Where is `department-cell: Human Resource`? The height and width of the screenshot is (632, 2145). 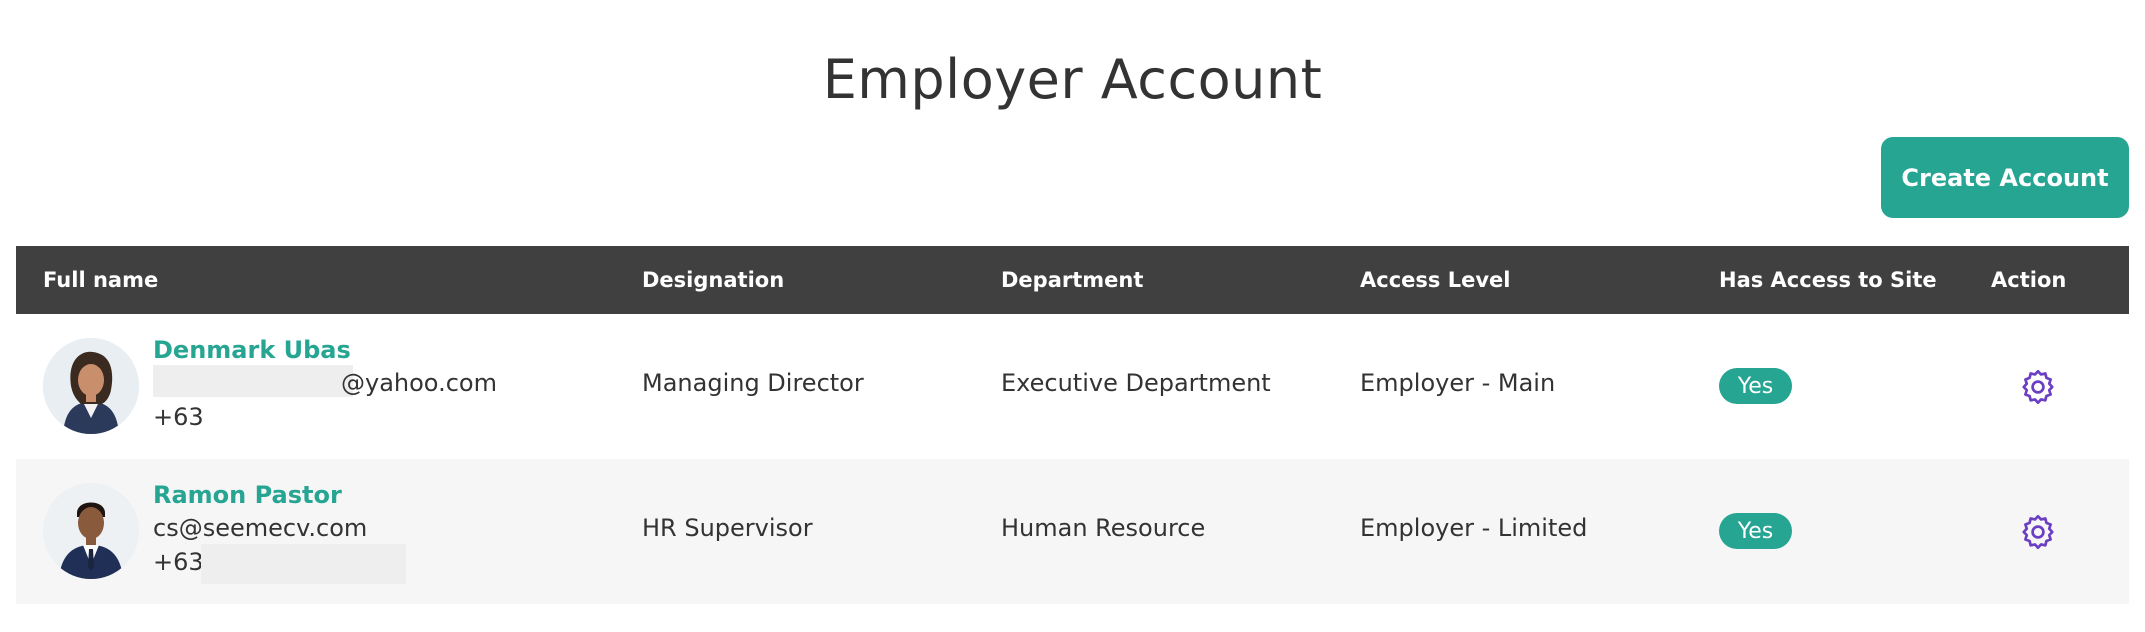 department-cell: Human Resource is located at coordinates (1103, 528).